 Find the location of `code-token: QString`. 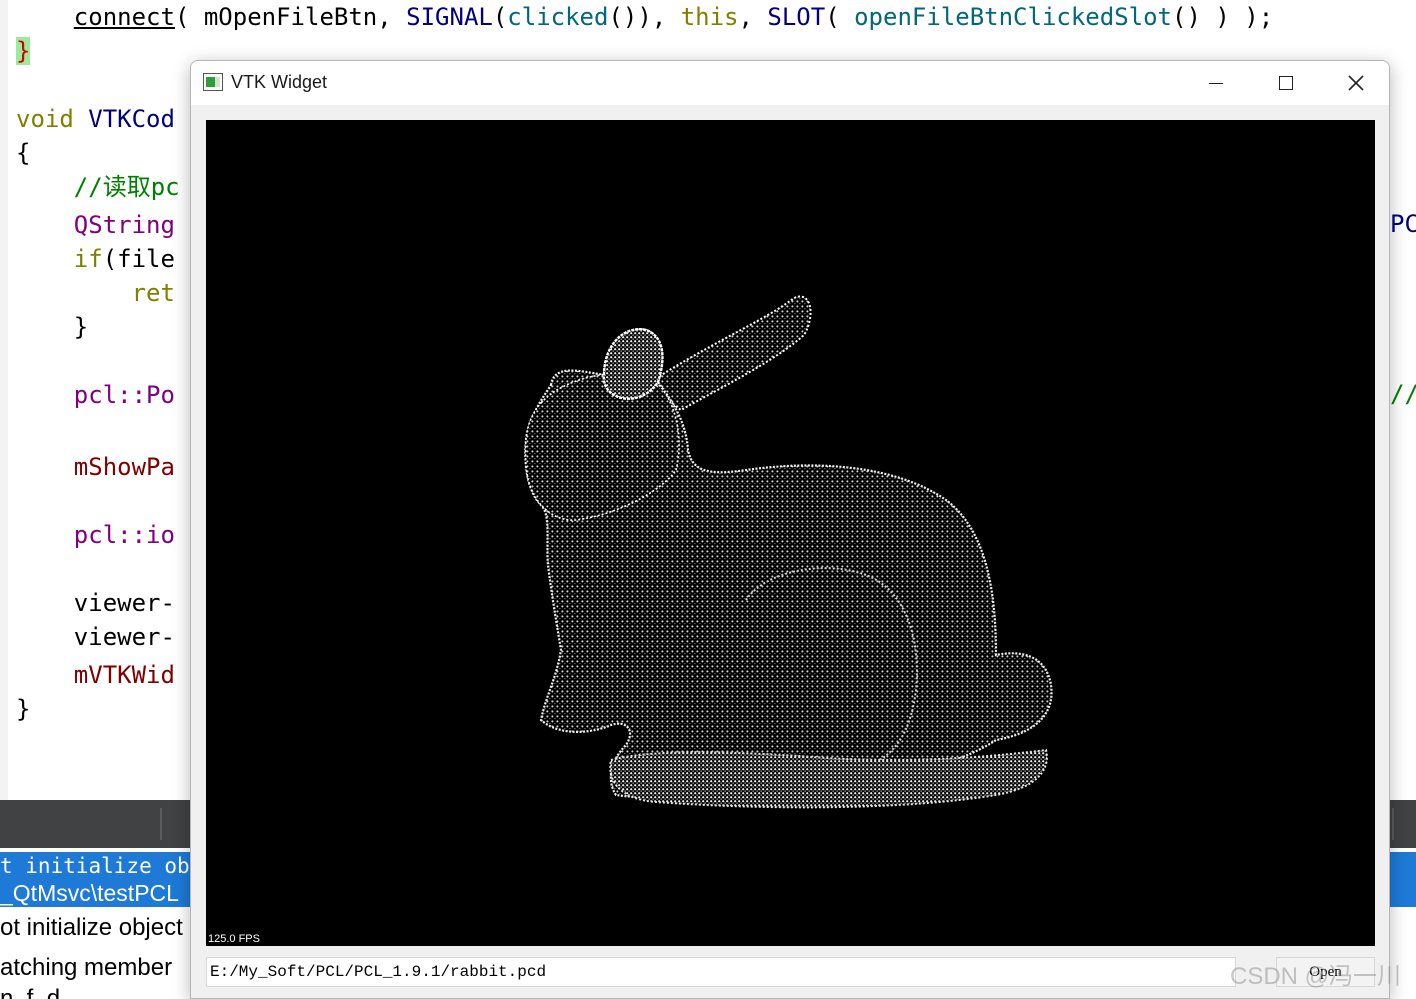

code-token: QString is located at coordinates (95, 225).